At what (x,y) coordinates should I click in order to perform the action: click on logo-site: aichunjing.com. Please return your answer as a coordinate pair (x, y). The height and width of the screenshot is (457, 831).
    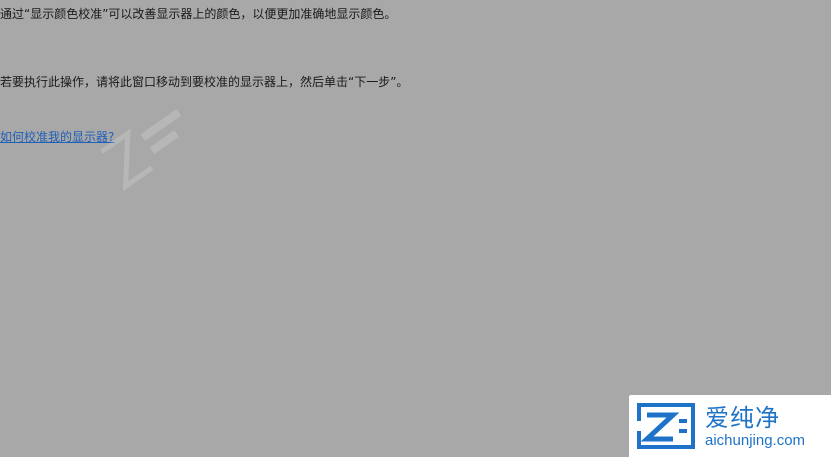
    Looking at the image, I should click on (755, 440).